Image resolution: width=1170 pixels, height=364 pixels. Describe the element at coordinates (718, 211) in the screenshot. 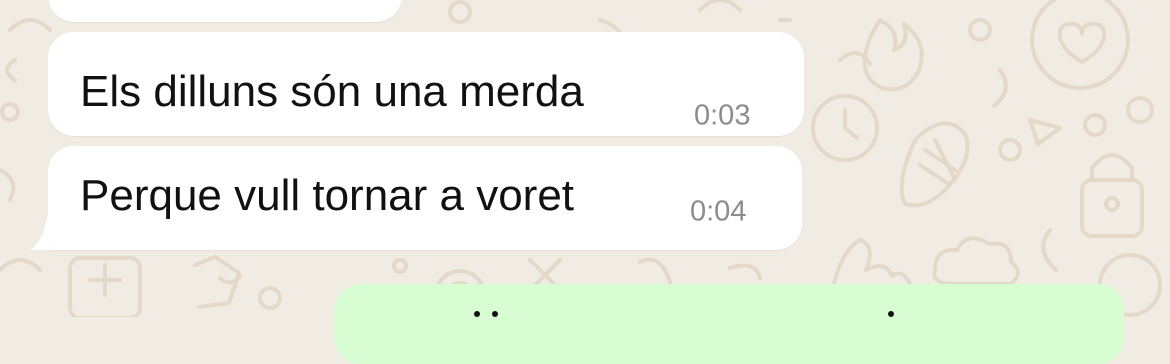

I see `message-timestamp: 0:04` at that location.